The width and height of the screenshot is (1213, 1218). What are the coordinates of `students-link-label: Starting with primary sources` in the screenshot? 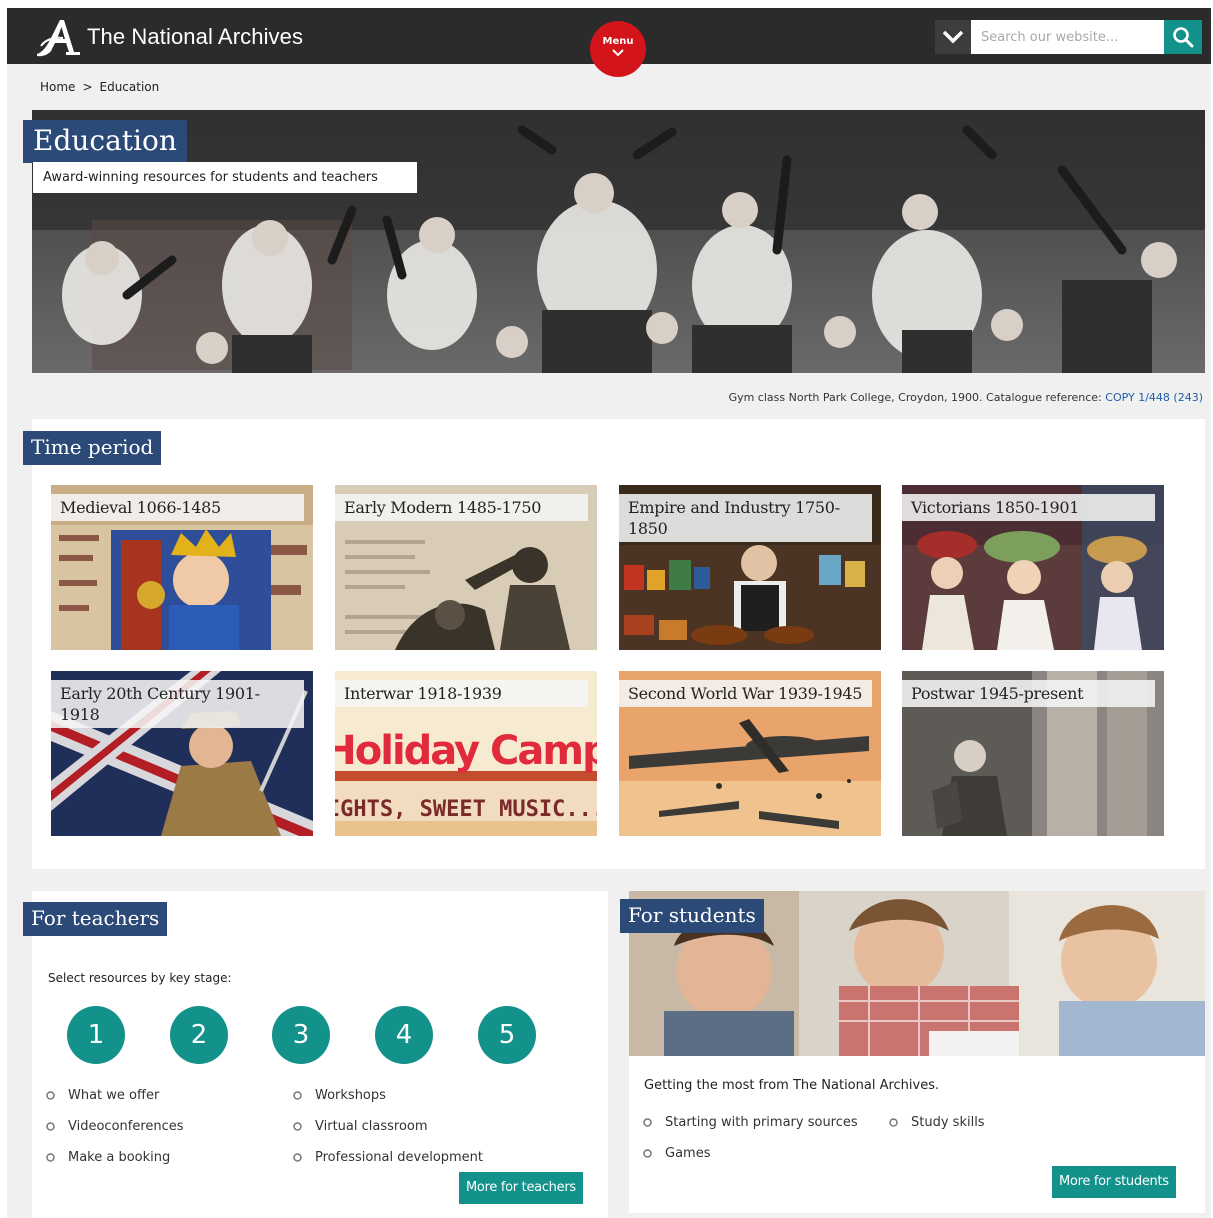 It's located at (761, 1122).